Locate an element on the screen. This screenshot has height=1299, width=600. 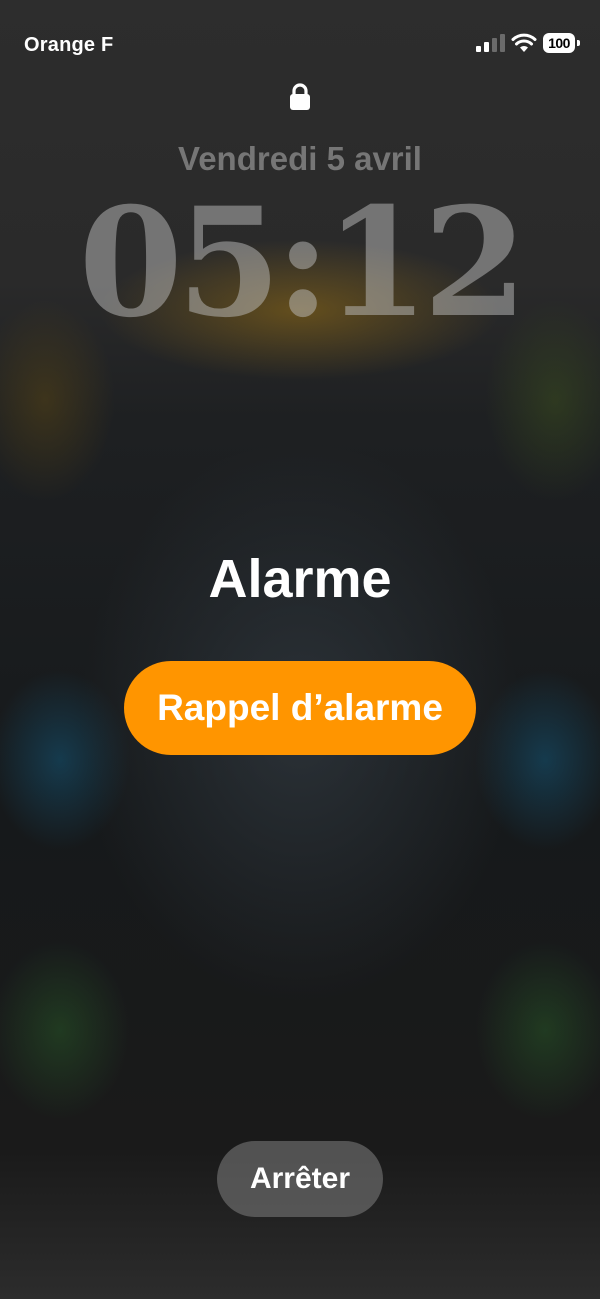
cellular-signal-icon is located at coordinates (490, 43).